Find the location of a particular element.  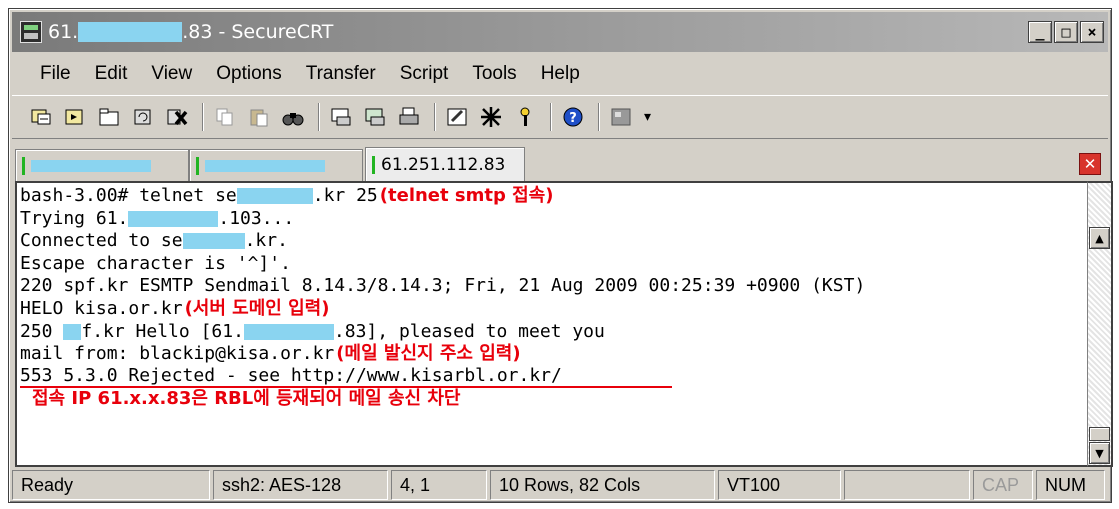

title-bar: 61. .83 - SecureCRT _ □ × is located at coordinates (560, 32).